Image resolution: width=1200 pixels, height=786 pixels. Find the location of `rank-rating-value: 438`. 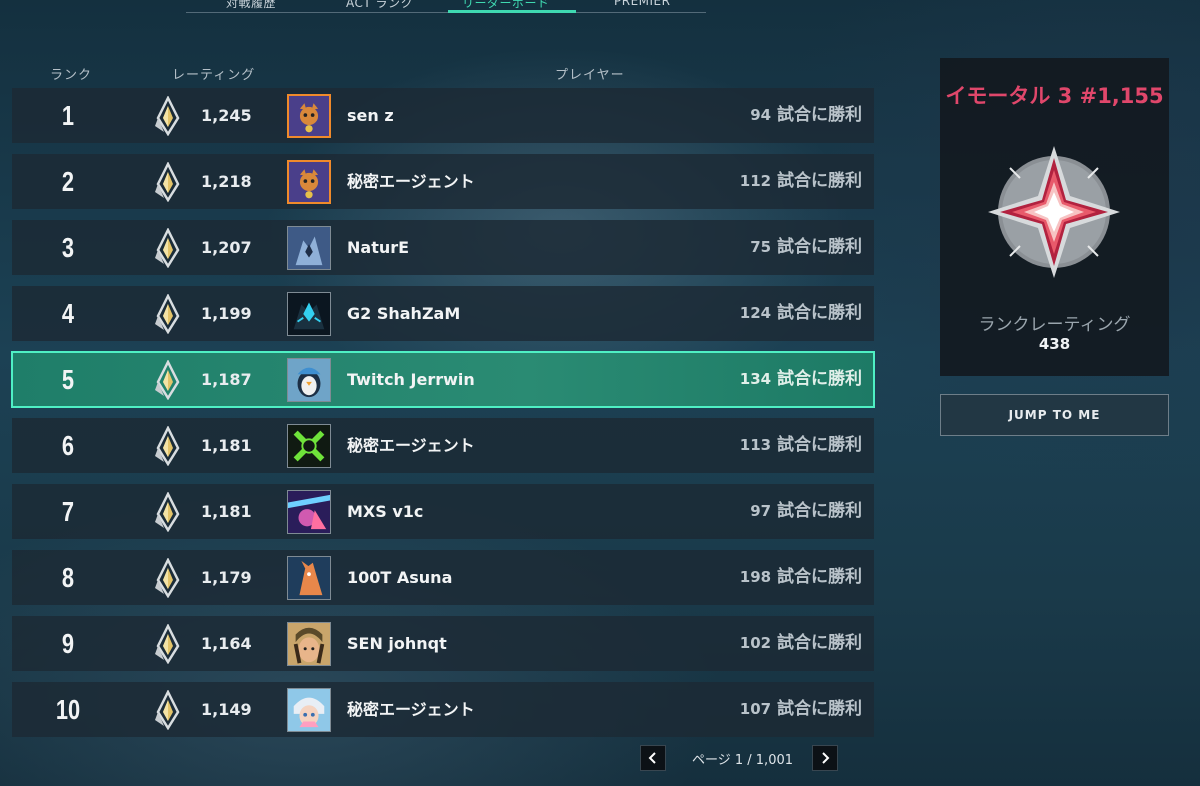

rank-rating-value: 438 is located at coordinates (1054, 344).